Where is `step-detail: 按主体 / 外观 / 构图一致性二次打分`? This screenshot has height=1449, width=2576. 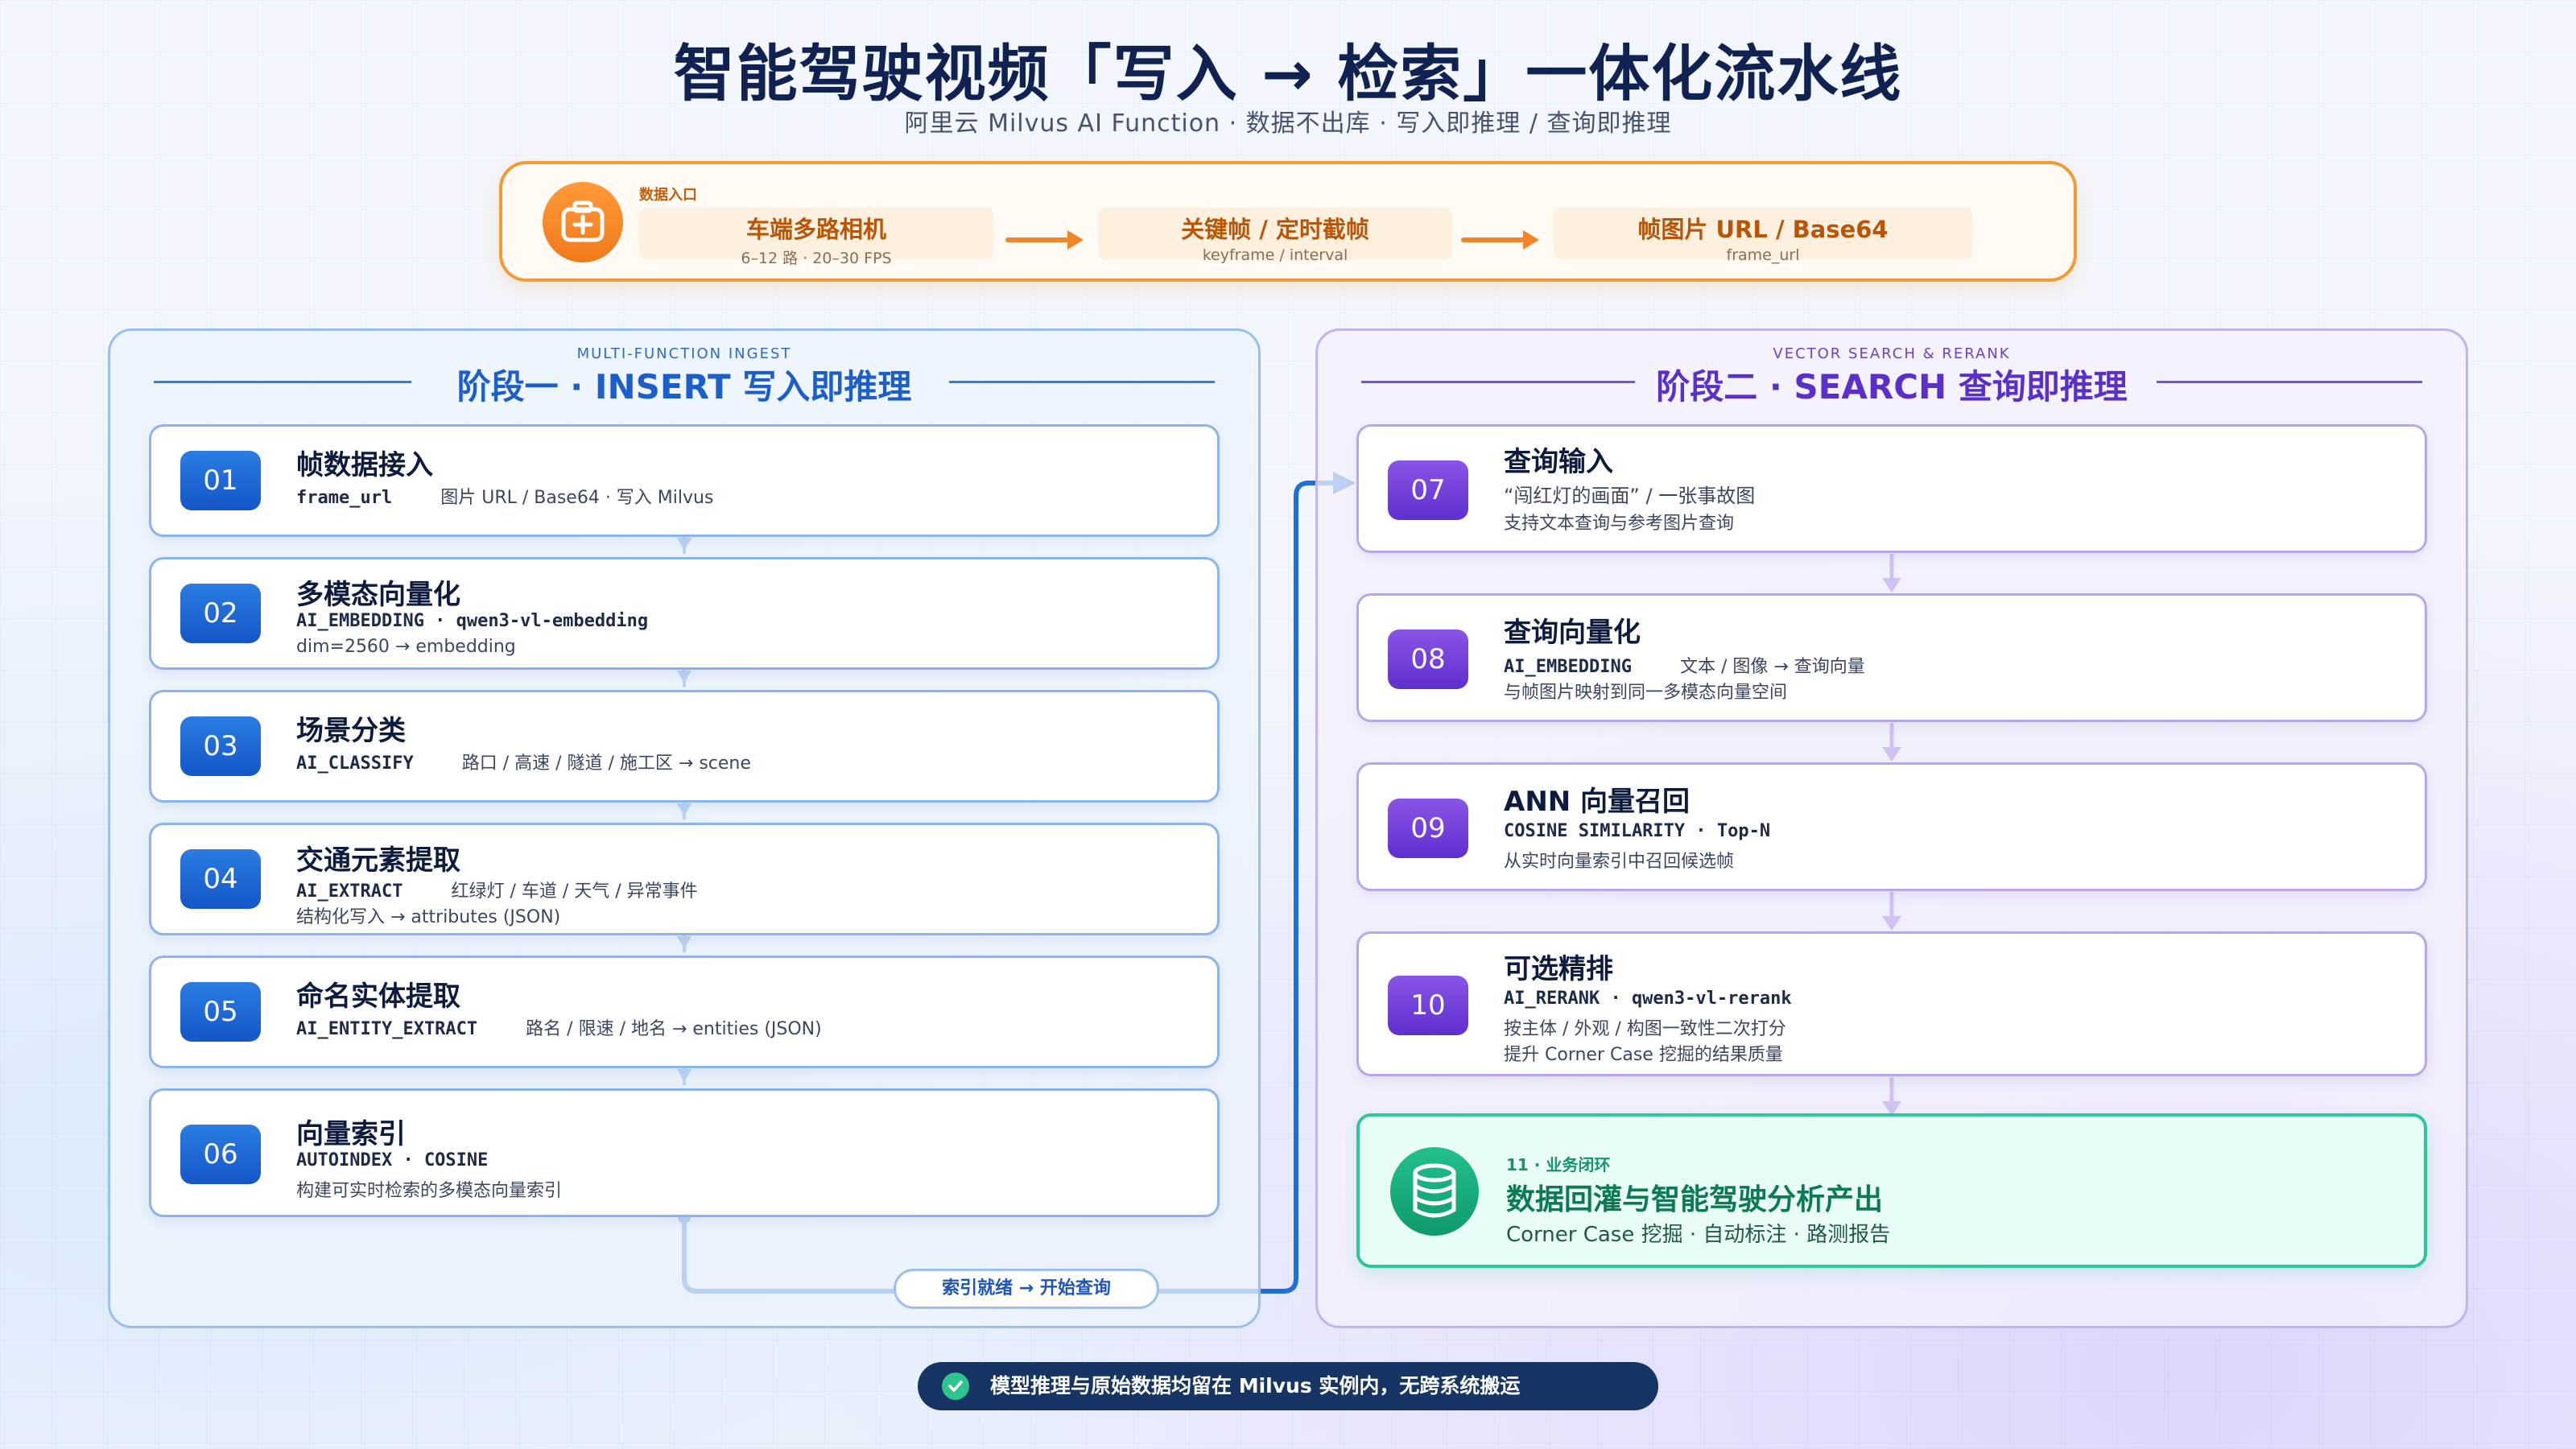 step-detail: 按主体 / 外观 / 构图一致性二次打分 is located at coordinates (1645, 1029).